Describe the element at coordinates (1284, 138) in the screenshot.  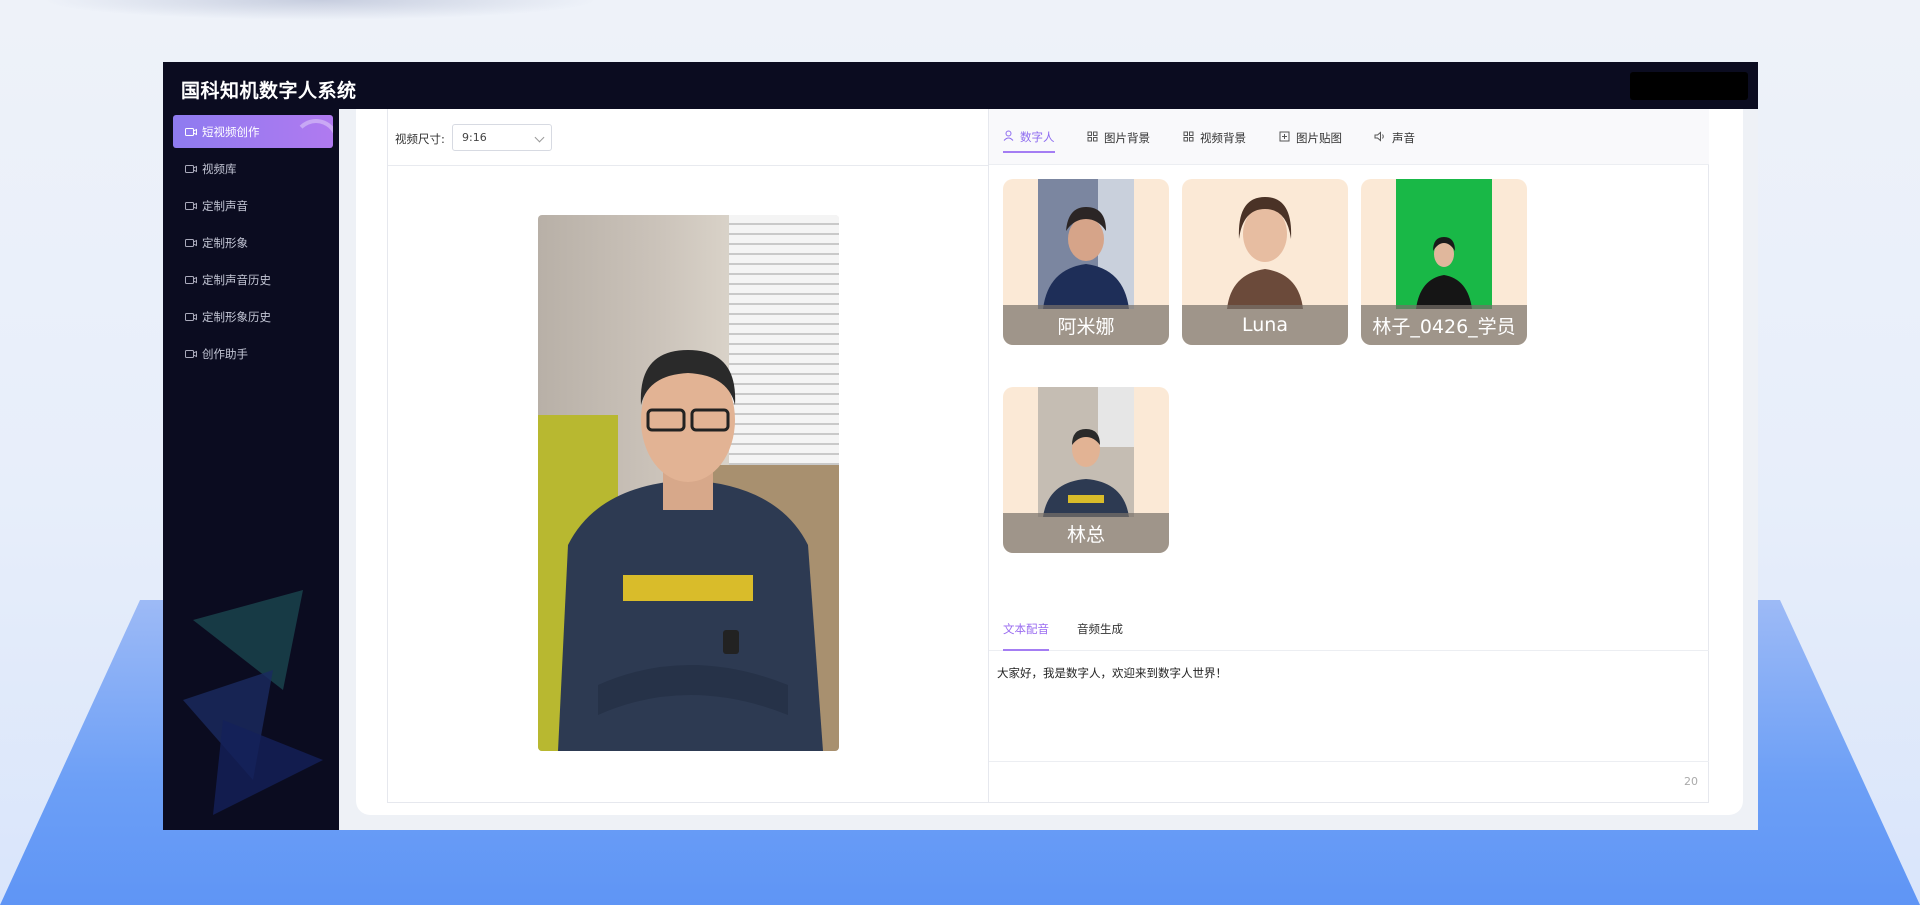
I see `plus-square-icon` at that location.